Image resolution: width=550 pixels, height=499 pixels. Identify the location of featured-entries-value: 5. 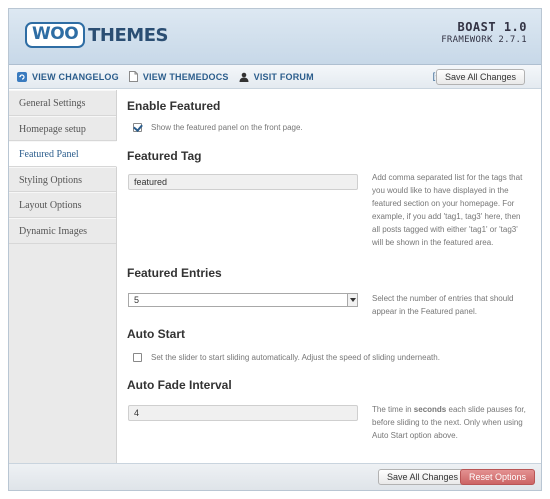
(137, 300).